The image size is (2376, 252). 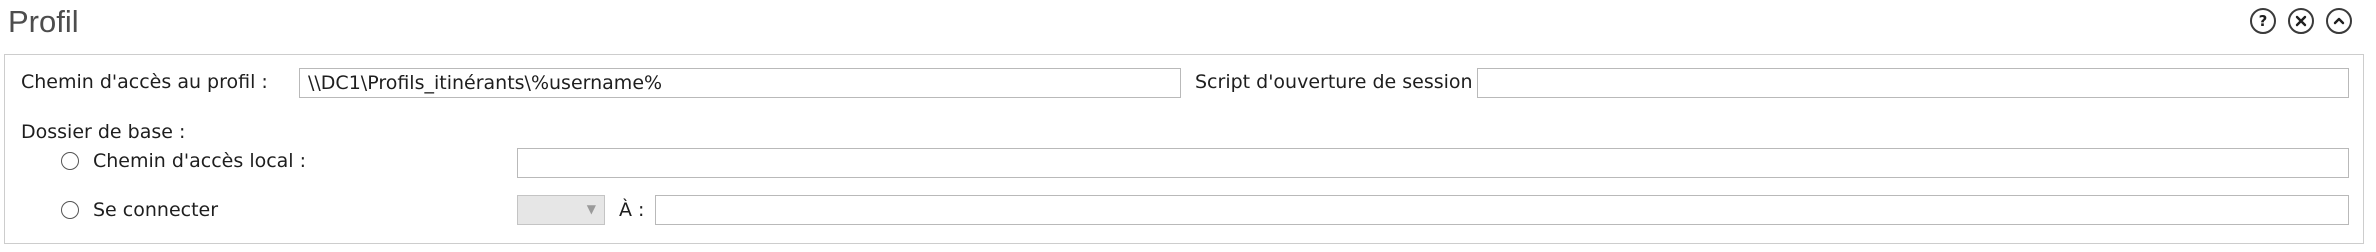 I want to click on home-folder-label: Dossier de base :, so click(x=103, y=132).